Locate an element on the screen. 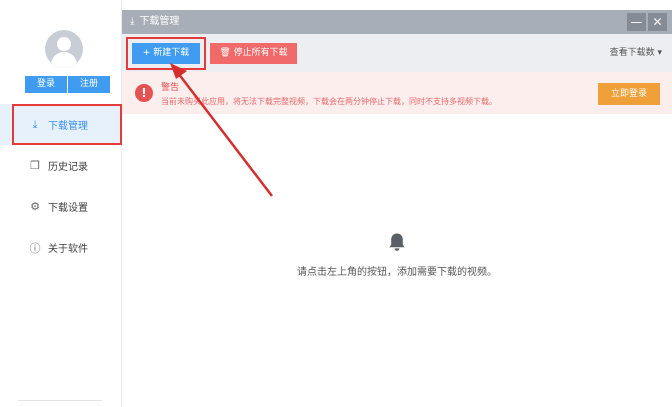 This screenshot has height=407, width=672. annotation-highlight-box is located at coordinates (67, 124).